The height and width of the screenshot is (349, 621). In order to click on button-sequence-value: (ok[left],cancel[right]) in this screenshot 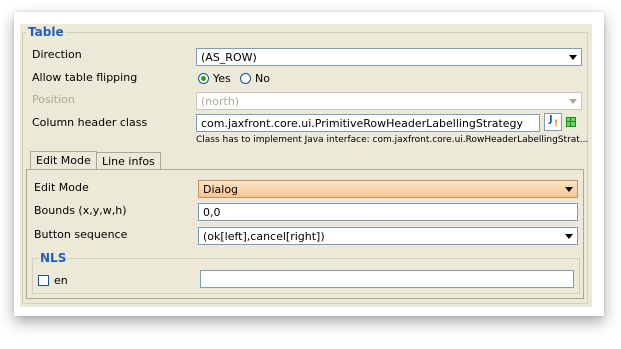, I will do `click(264, 236)`.